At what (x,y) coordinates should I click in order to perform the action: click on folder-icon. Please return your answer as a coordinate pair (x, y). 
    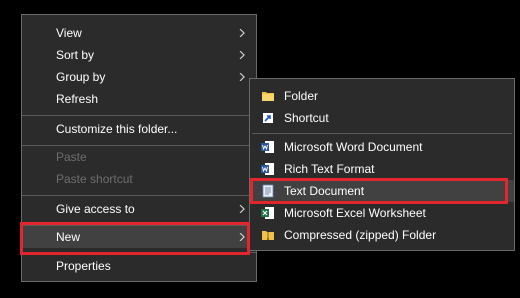
    Looking at the image, I should click on (268, 96).